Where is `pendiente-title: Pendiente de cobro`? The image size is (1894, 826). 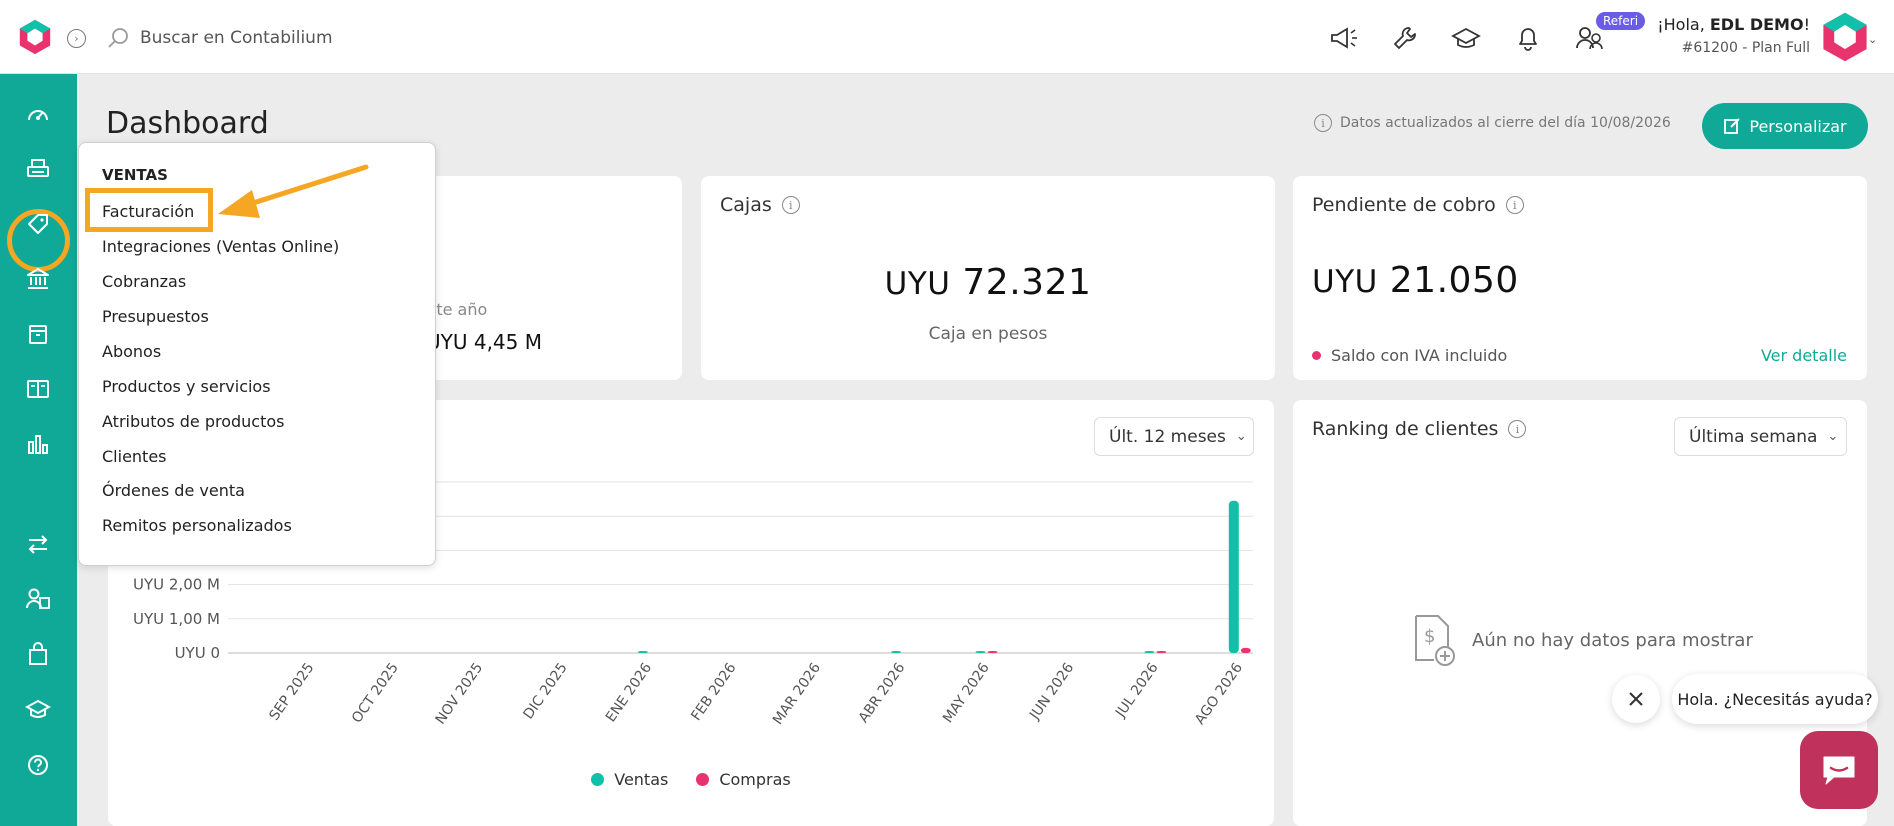
pendiente-title: Pendiente de cobro is located at coordinates (1404, 205).